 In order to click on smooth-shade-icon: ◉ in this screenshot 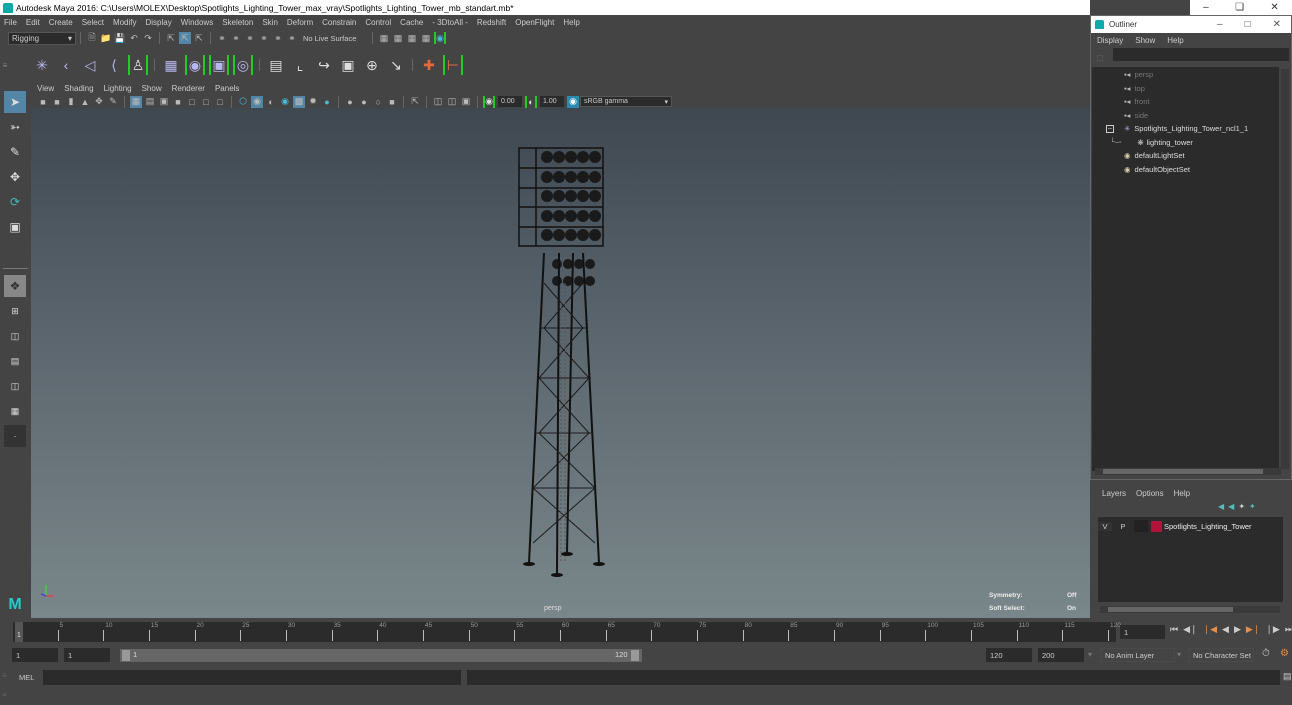, I will do `click(257, 101)`.